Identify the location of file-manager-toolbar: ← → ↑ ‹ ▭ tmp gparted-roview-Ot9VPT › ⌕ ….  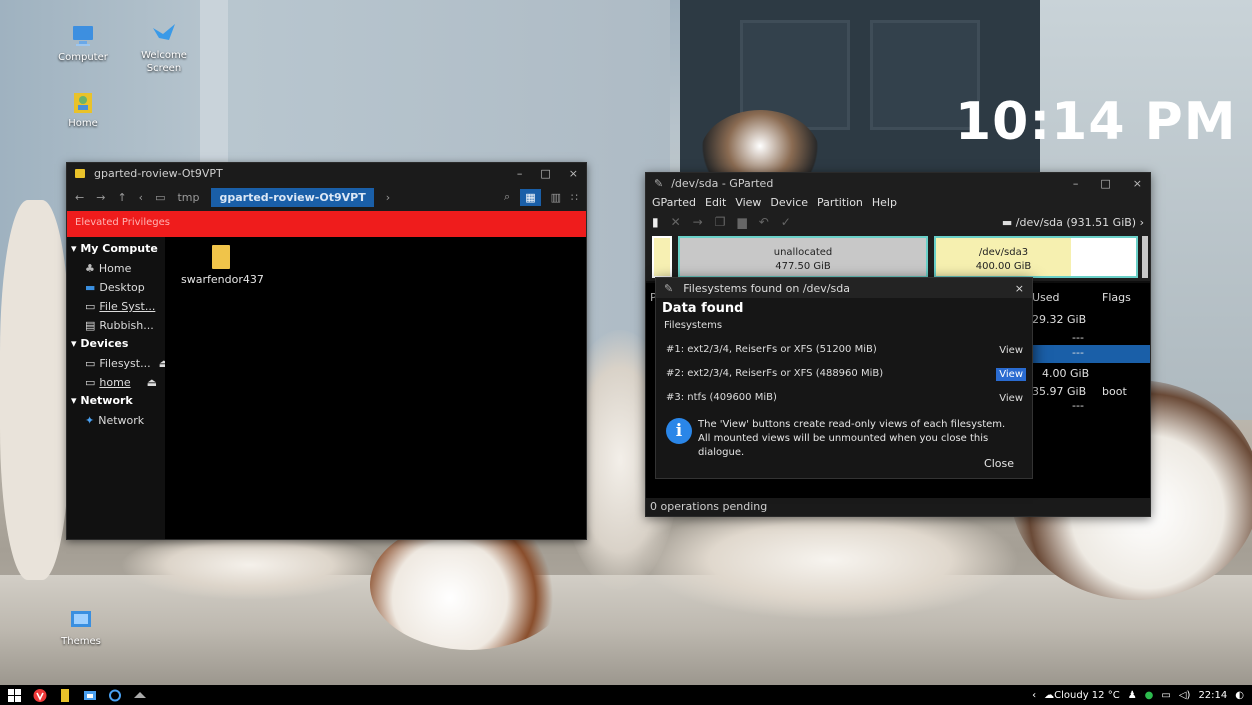
(326, 197).